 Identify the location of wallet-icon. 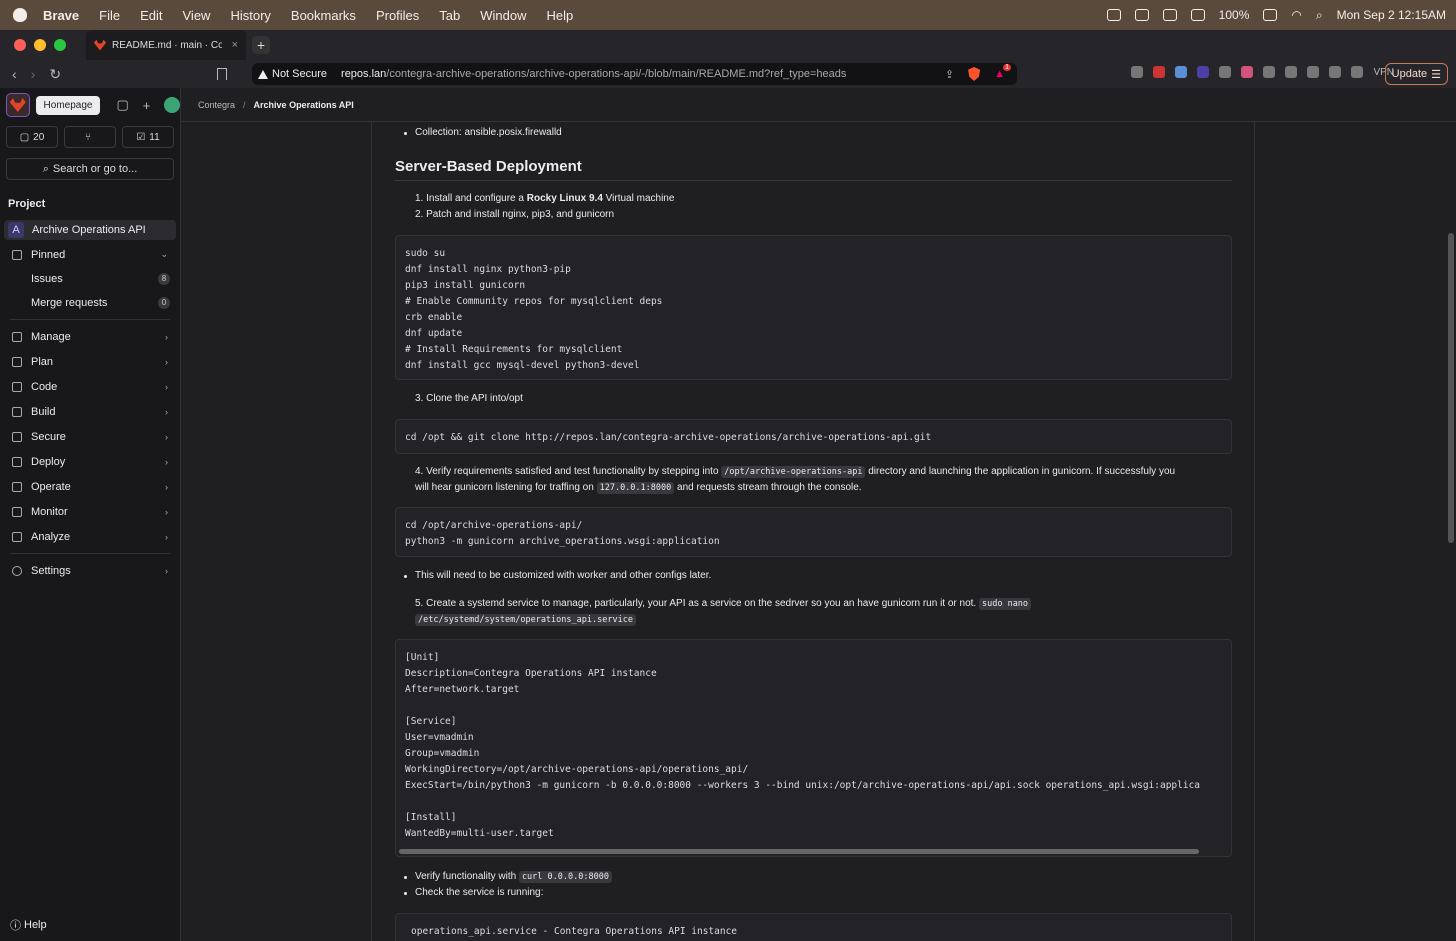
(1357, 72).